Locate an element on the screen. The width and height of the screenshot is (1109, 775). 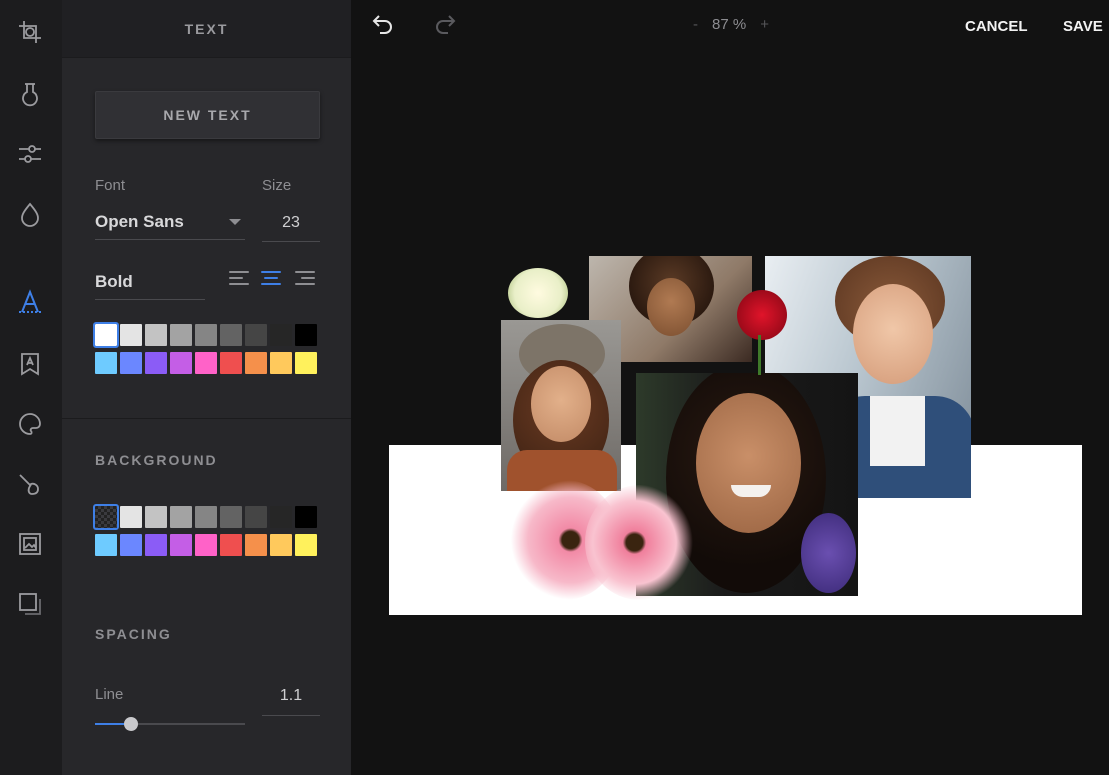
collage-white-lilies is located at coordinates (538, 293).